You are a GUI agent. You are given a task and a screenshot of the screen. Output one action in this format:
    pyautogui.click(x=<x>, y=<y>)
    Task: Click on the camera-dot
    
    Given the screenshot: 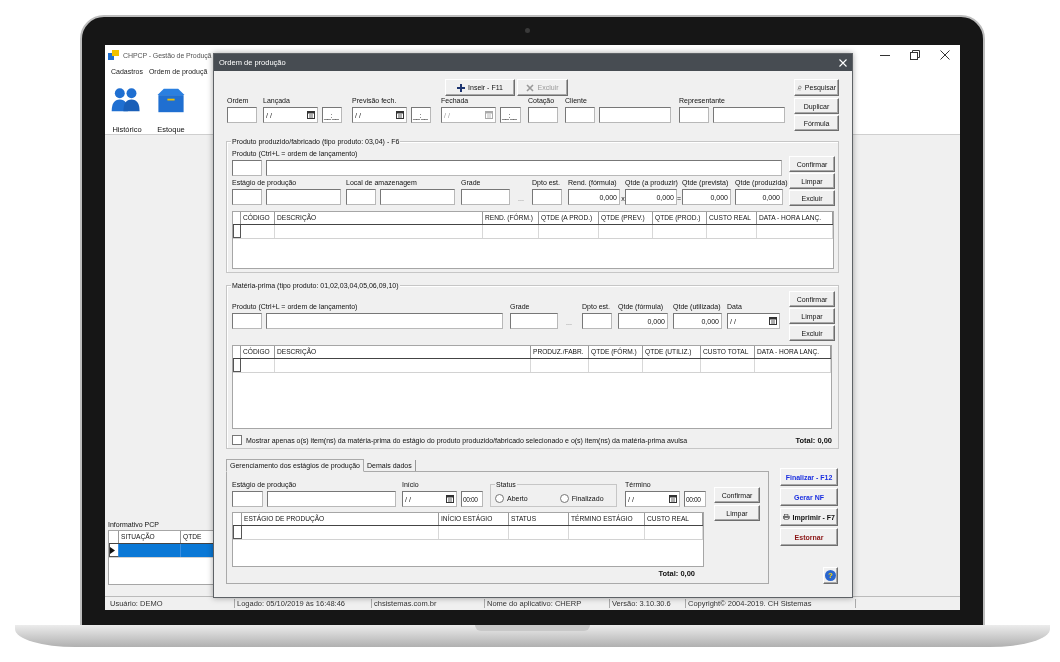 What is the action you would take?
    pyautogui.click(x=527, y=30)
    